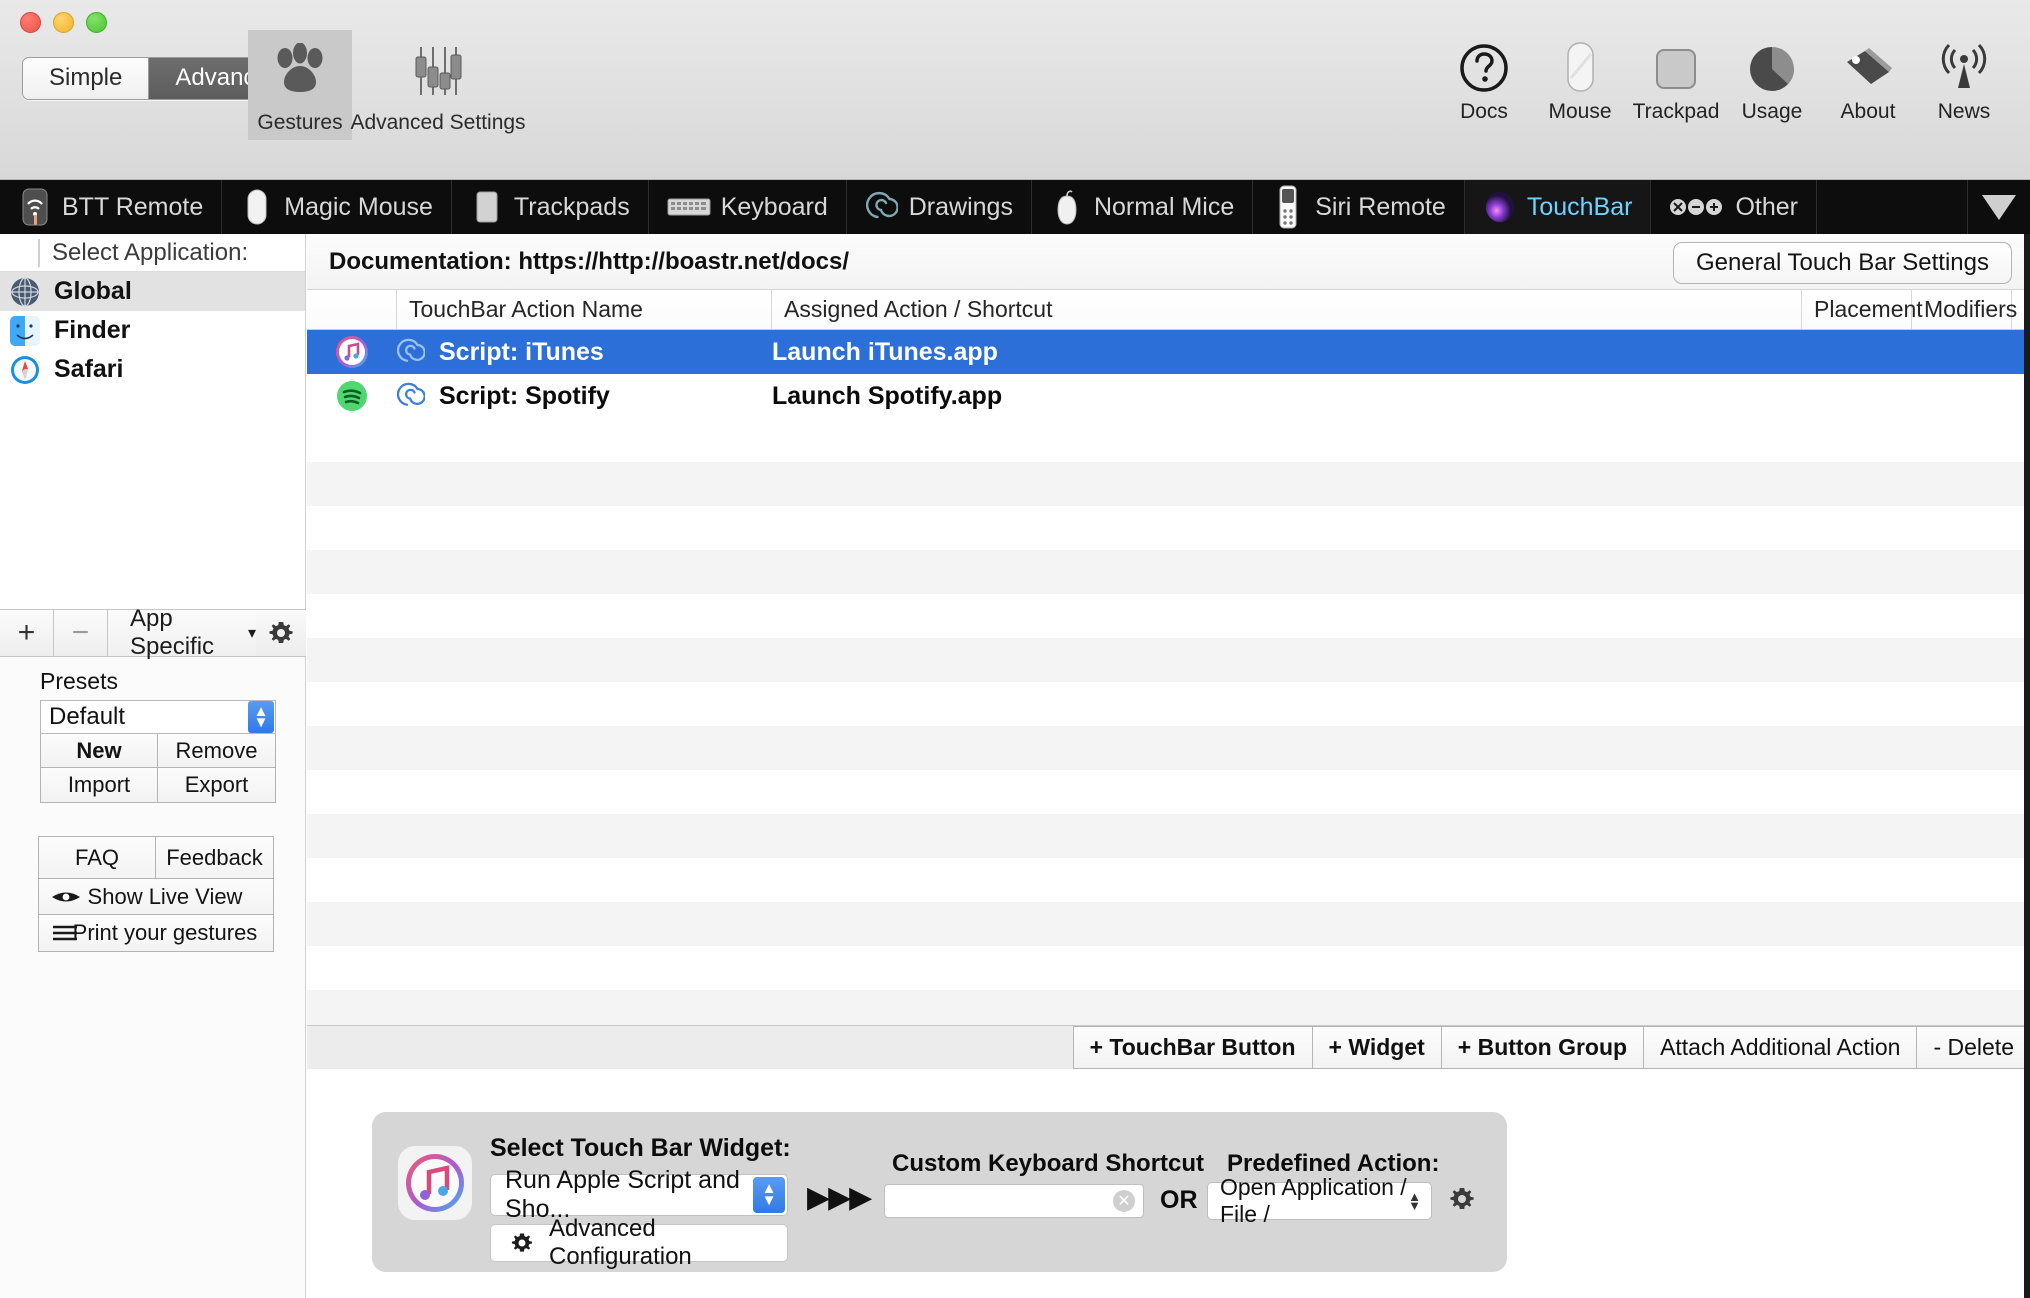 Image resolution: width=2030 pixels, height=1298 pixels. I want to click on add-application-button: +, so click(27, 633).